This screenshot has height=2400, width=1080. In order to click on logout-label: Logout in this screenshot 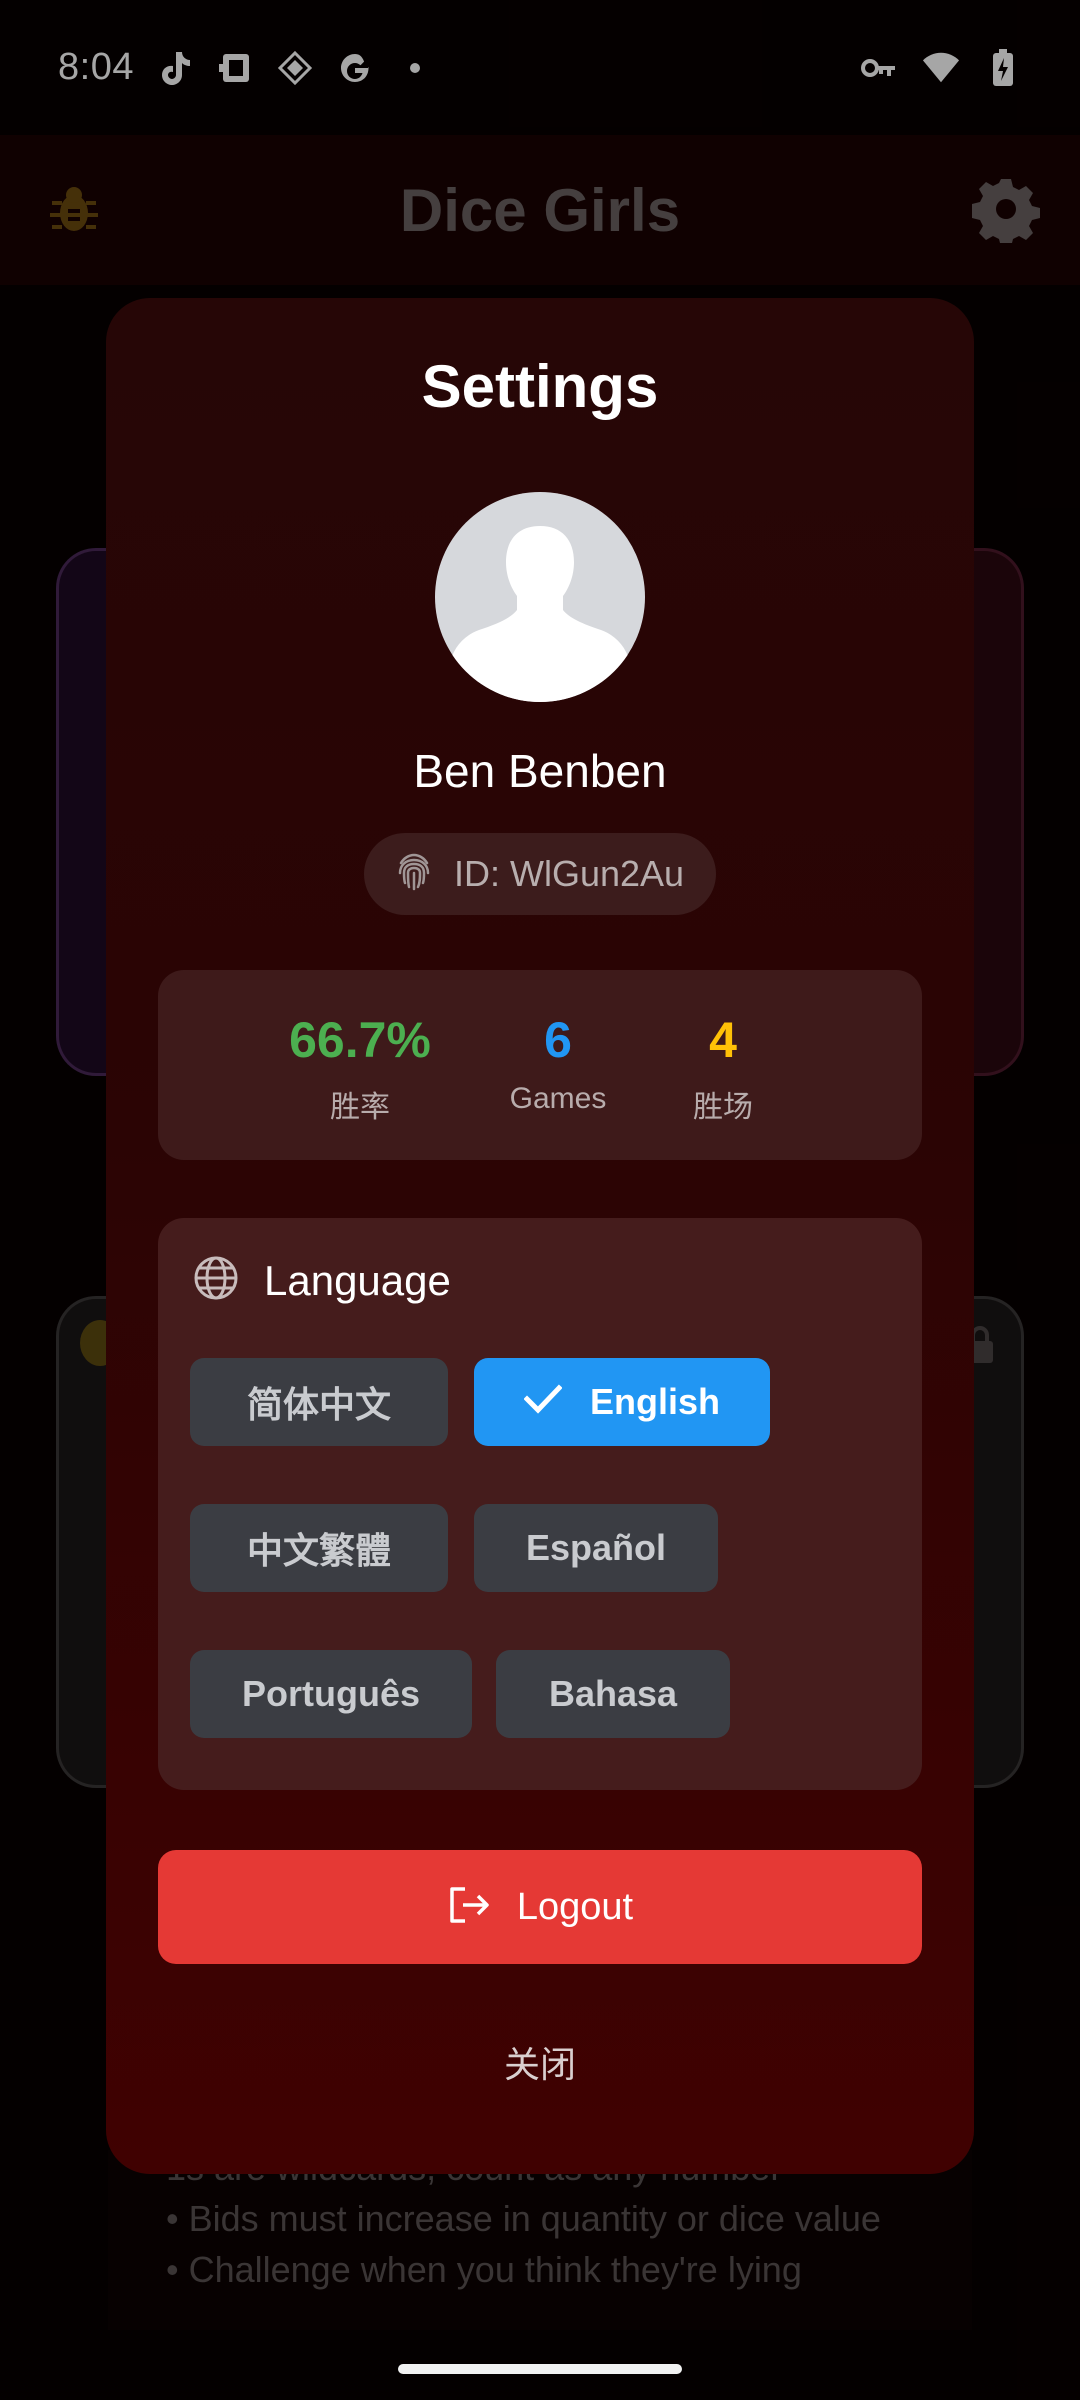, I will do `click(575, 1906)`.